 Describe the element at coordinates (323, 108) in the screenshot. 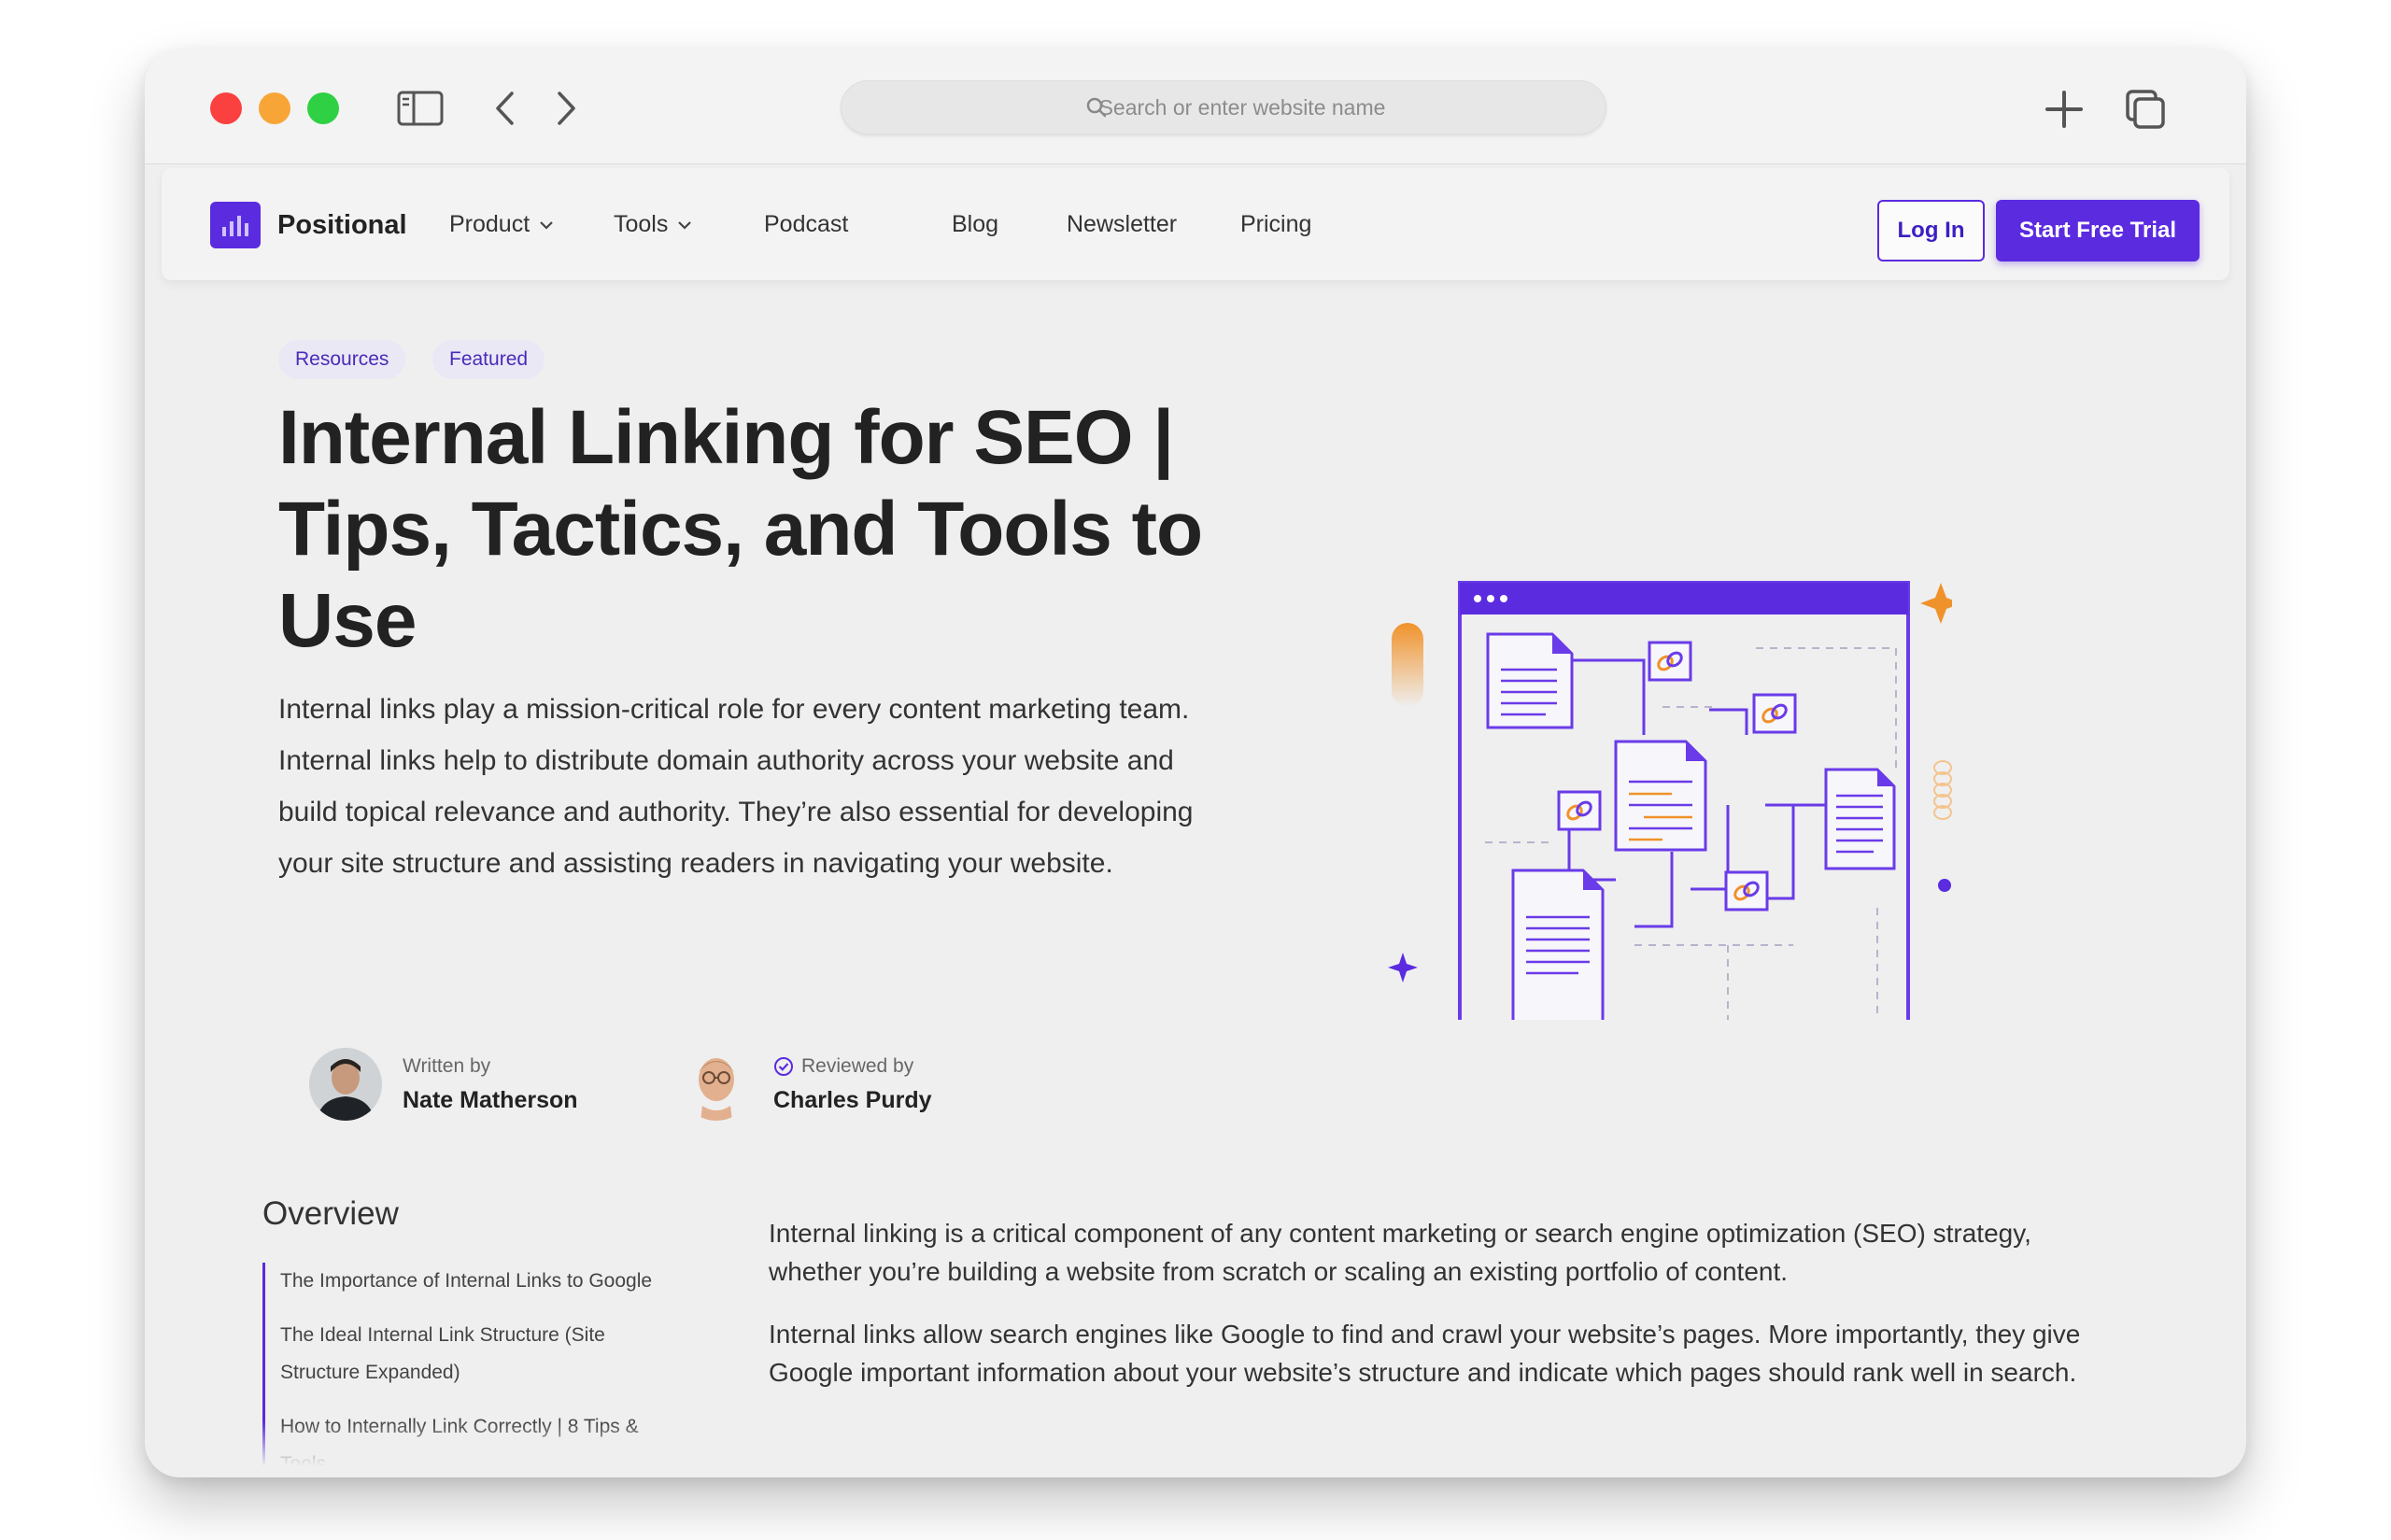

I see `maximize-window-button` at that location.